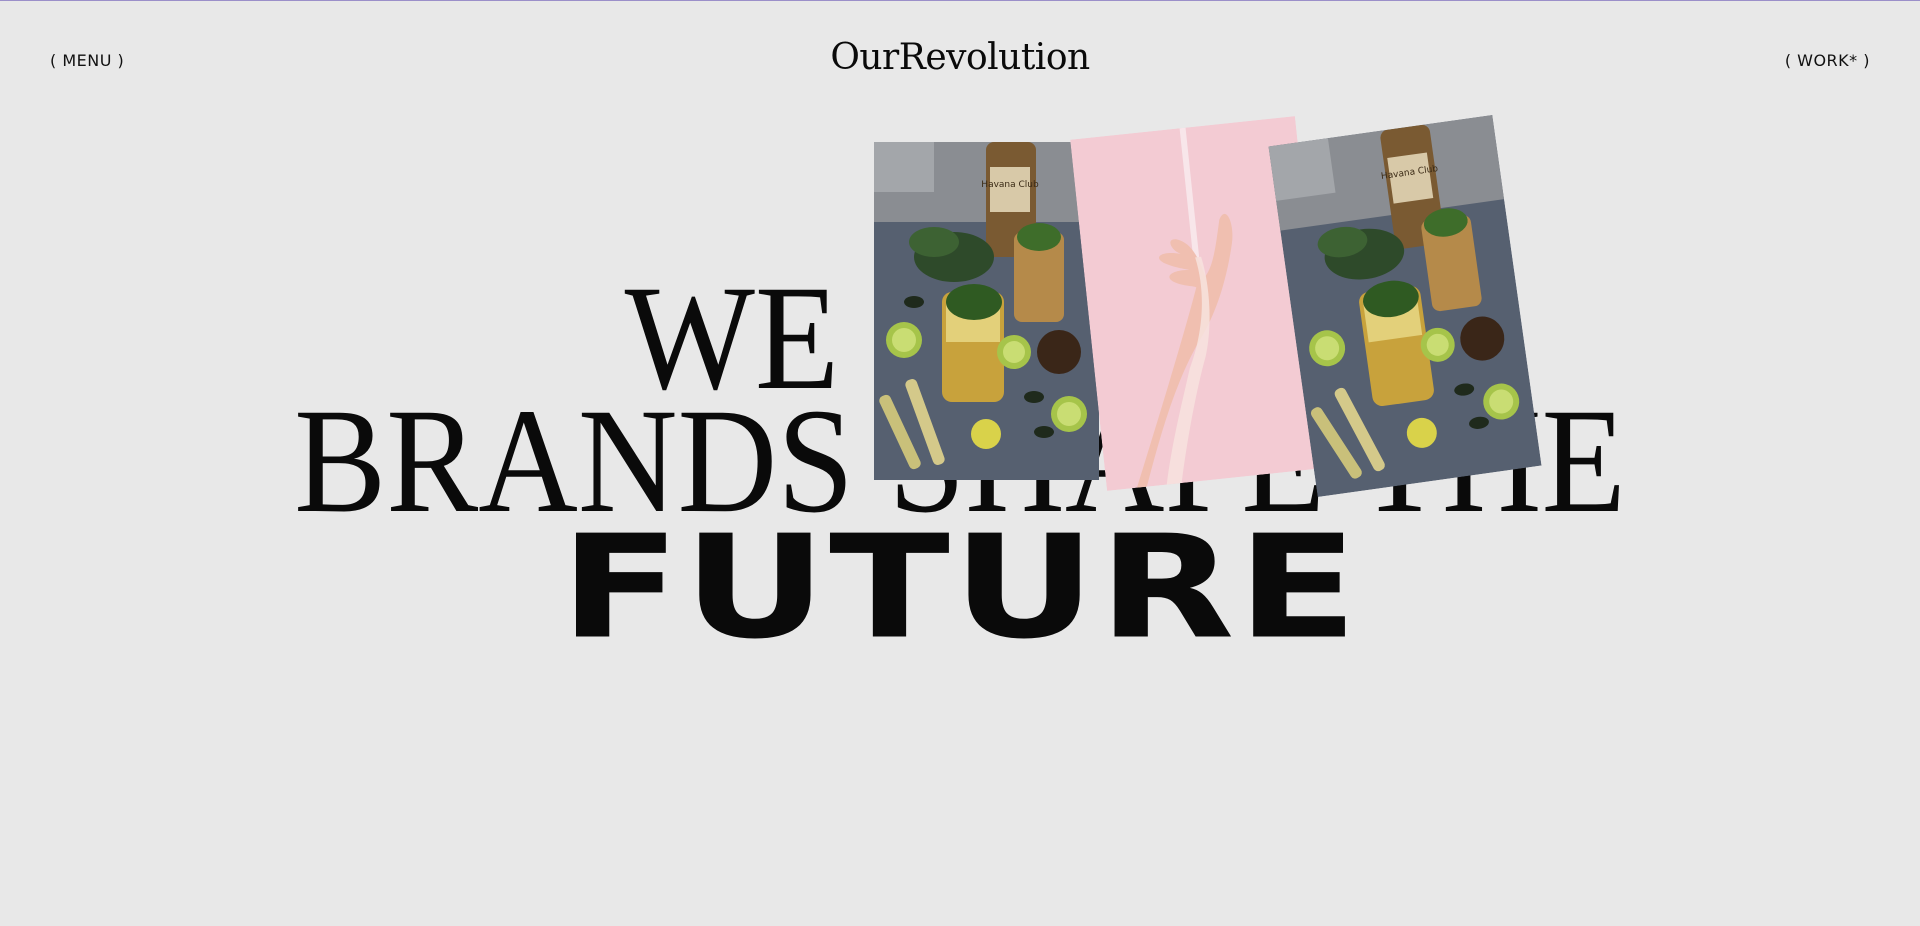  What do you see at coordinates (1405, 306) in the screenshot?
I see `cocktail-photo-2: Havana Club` at bounding box center [1405, 306].